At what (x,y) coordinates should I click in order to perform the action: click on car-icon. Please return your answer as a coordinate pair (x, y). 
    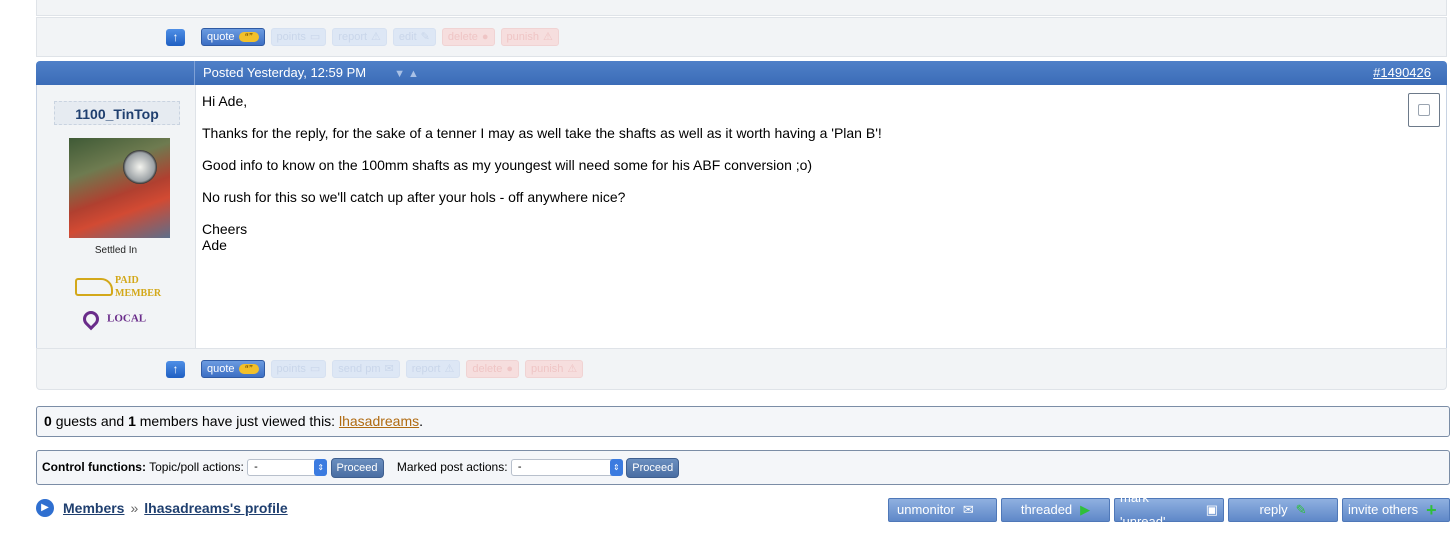
    Looking at the image, I should click on (94, 287).